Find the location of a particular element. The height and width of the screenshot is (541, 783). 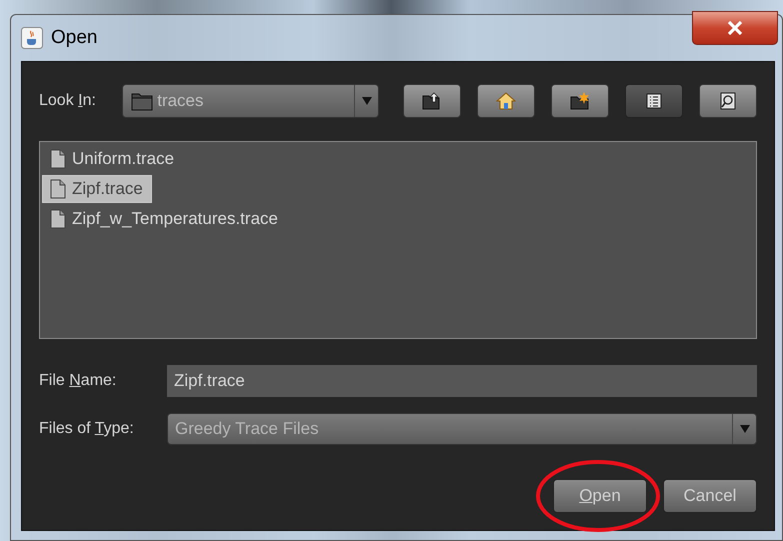

look-in-label: Look In: is located at coordinates (68, 101).